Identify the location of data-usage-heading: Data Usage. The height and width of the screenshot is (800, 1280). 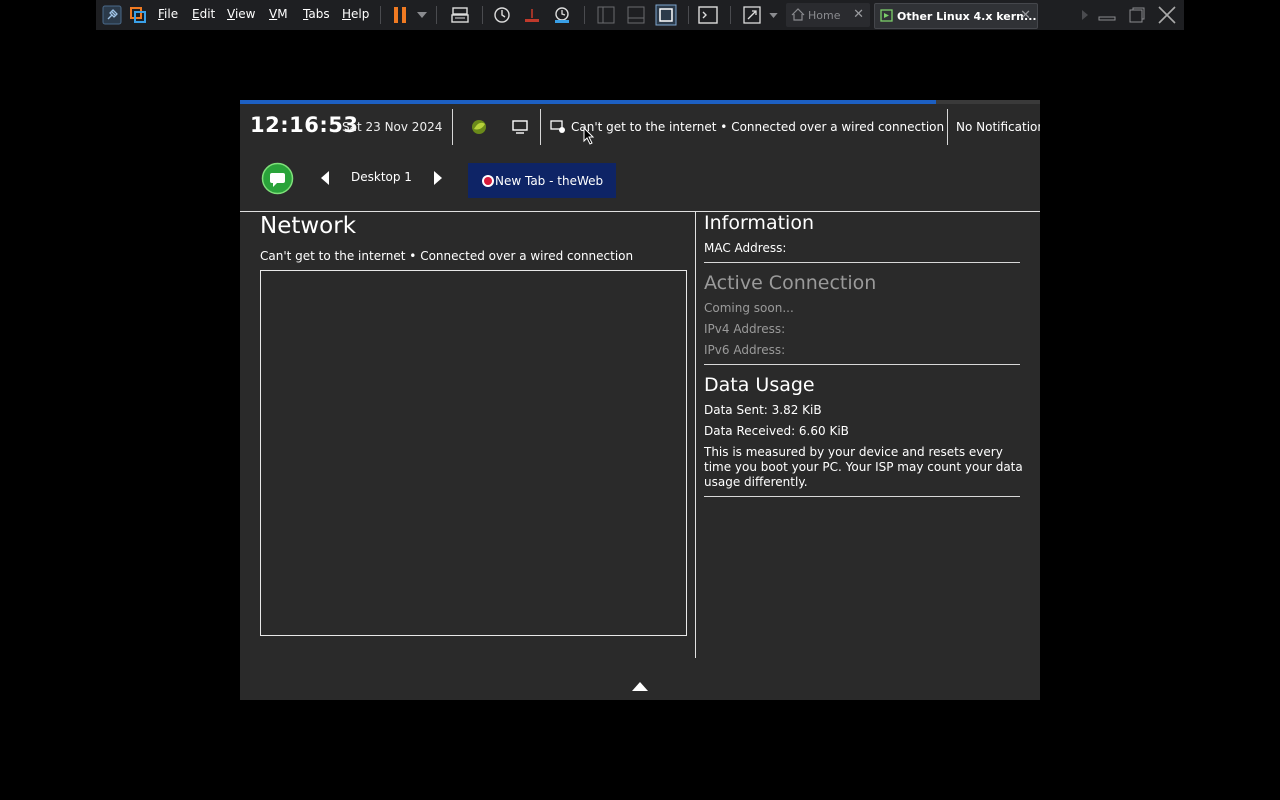
(759, 385).